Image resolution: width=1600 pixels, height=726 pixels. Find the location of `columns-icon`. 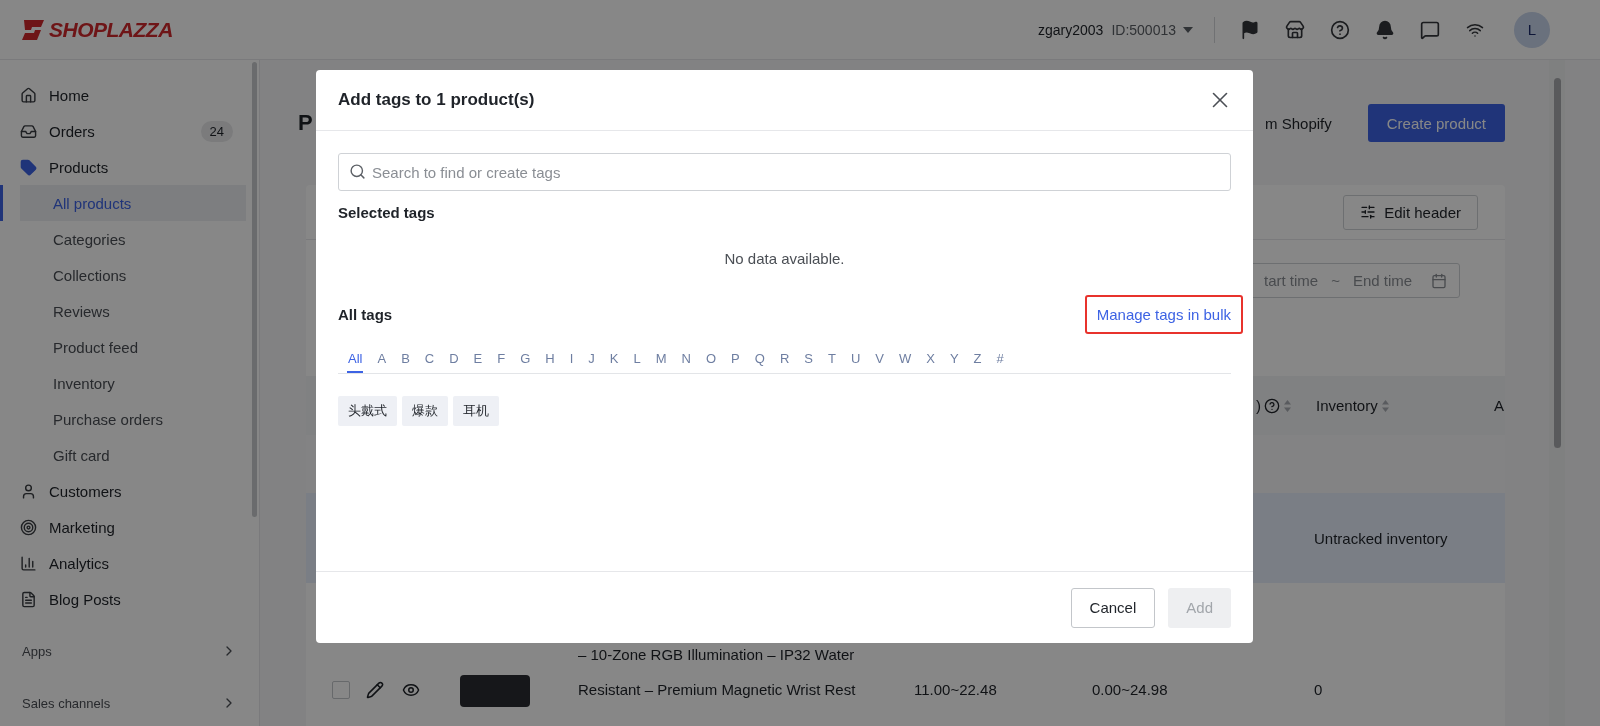

columns-icon is located at coordinates (1368, 212).